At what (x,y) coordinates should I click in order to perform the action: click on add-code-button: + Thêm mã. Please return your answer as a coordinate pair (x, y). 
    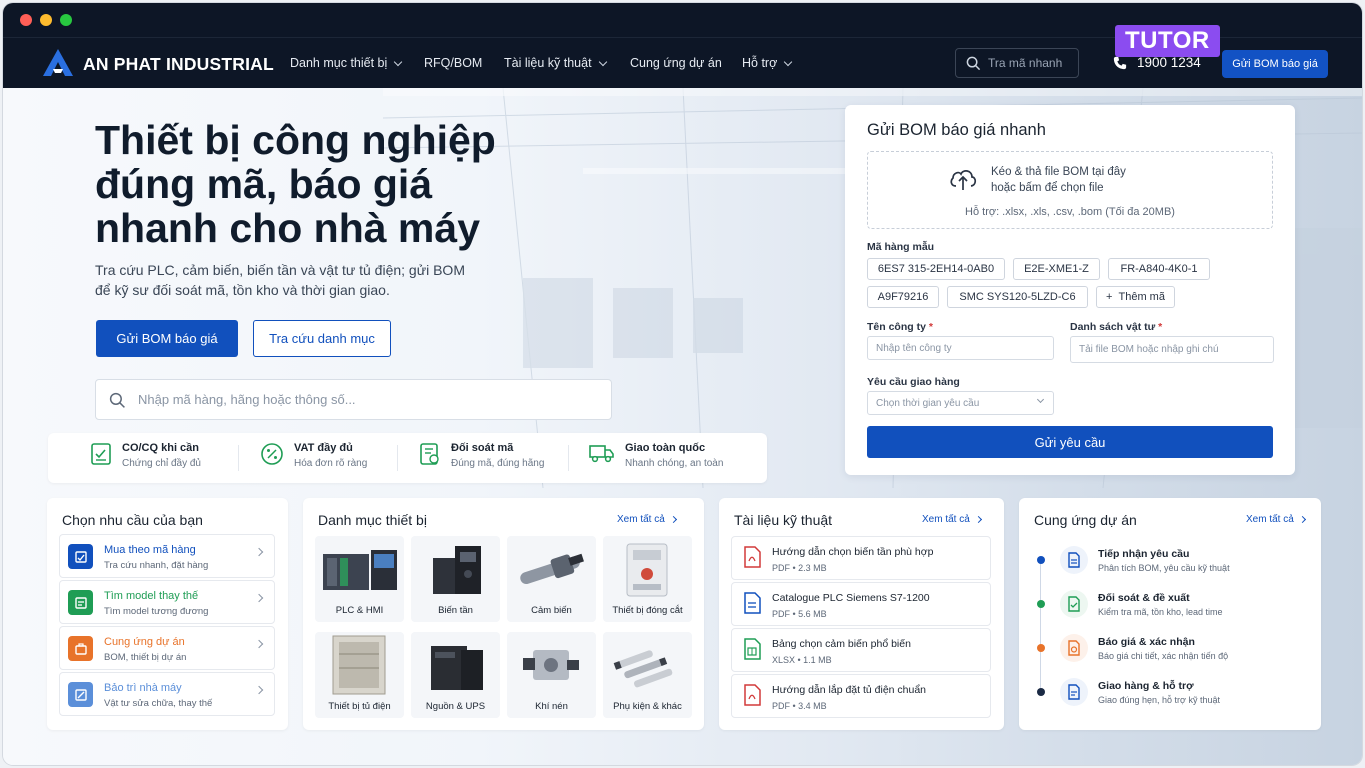
    Looking at the image, I should click on (1135, 297).